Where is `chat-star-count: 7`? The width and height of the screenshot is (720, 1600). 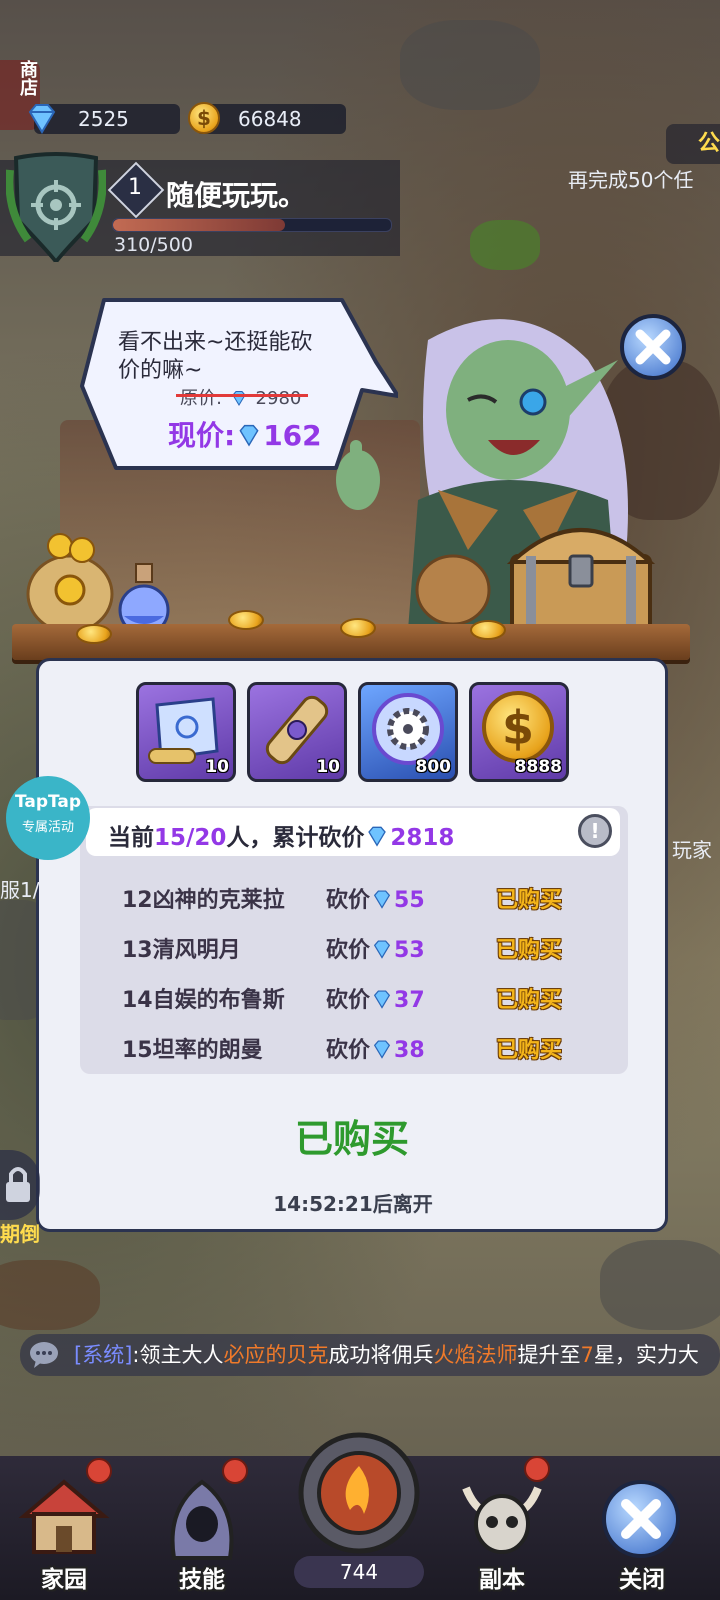
chat-star-count: 7 is located at coordinates (587, 1355).